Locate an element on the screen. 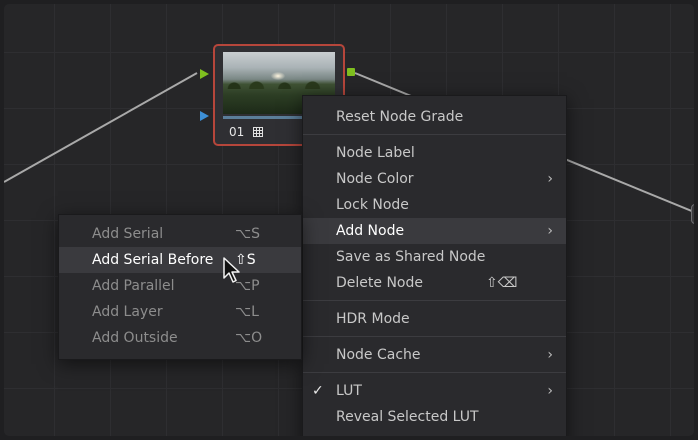  menu-item-node-cache: Node Cache › is located at coordinates (434, 355).